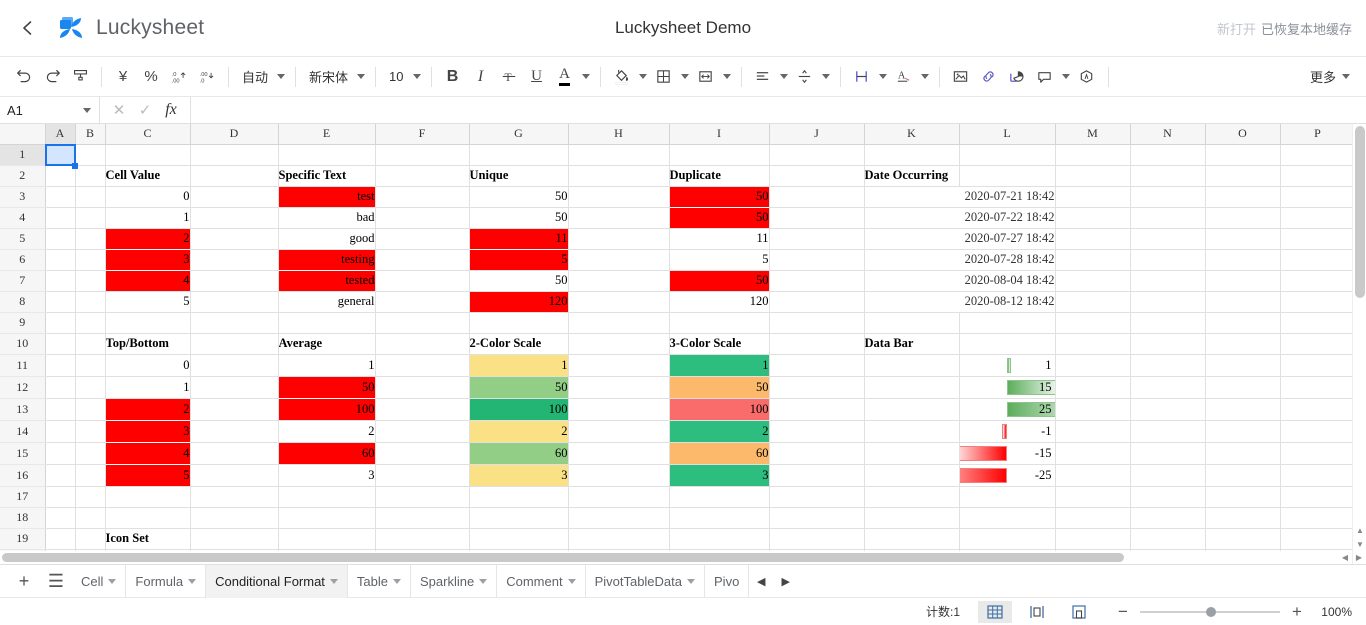  I want to click on cell-H2, so click(619, 176).